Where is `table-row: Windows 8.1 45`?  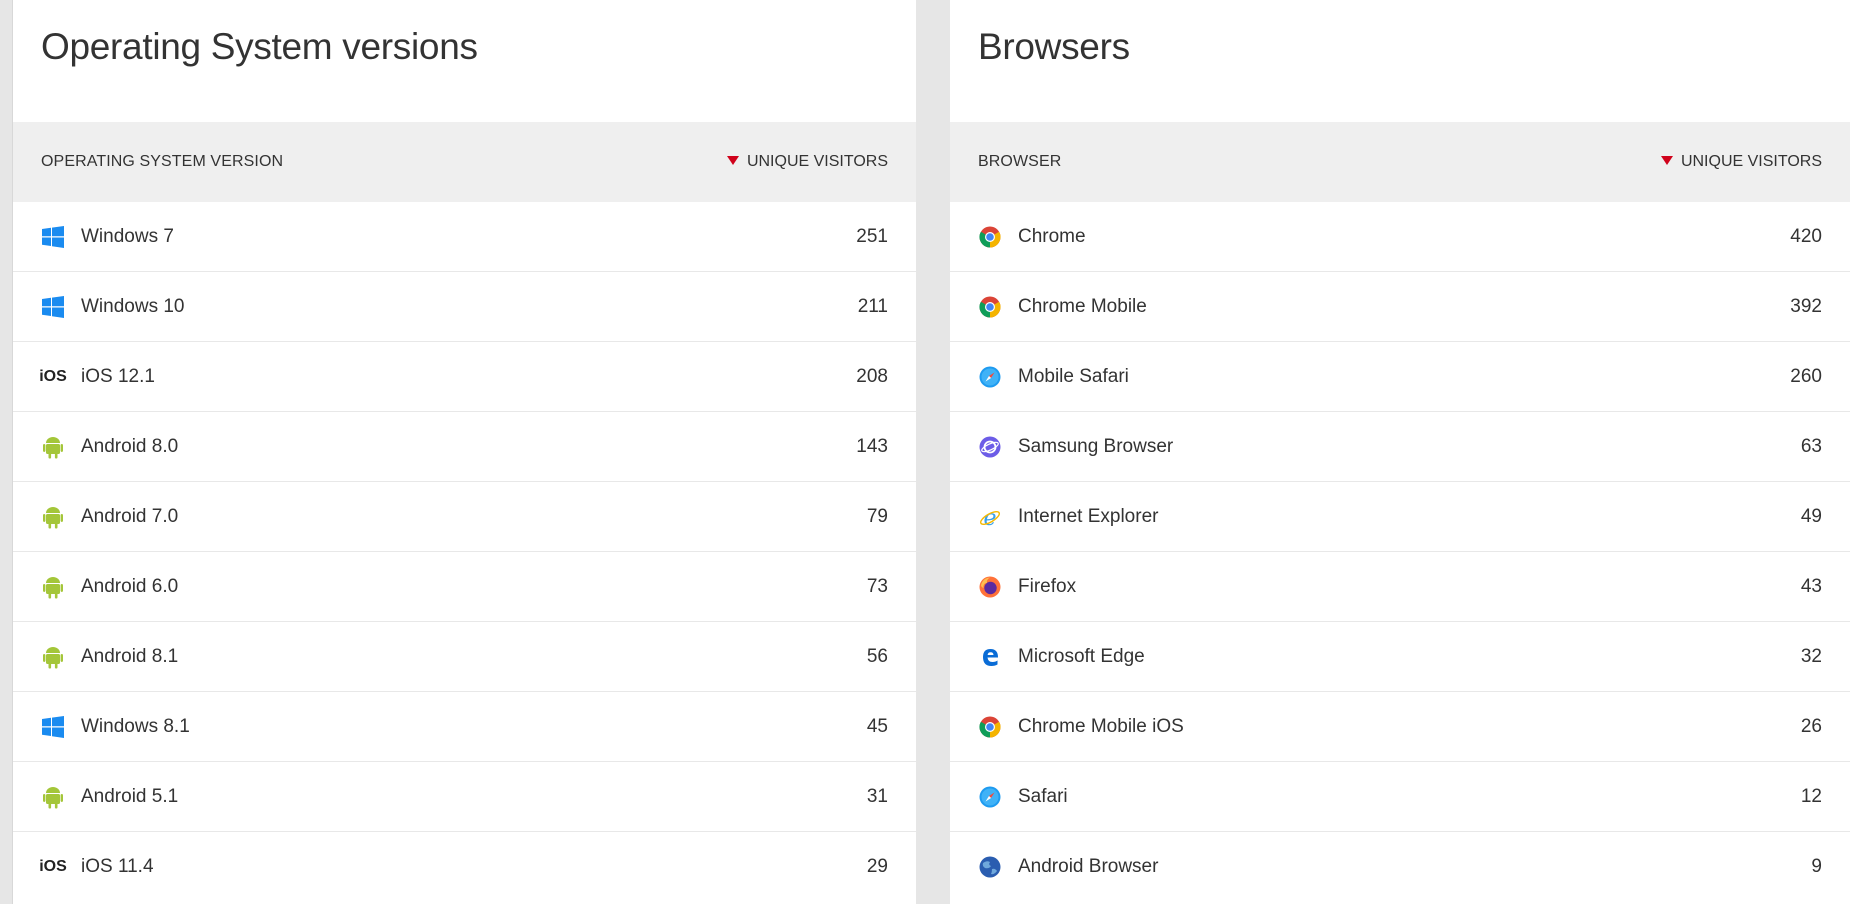
table-row: Windows 8.1 45 is located at coordinates (464, 727).